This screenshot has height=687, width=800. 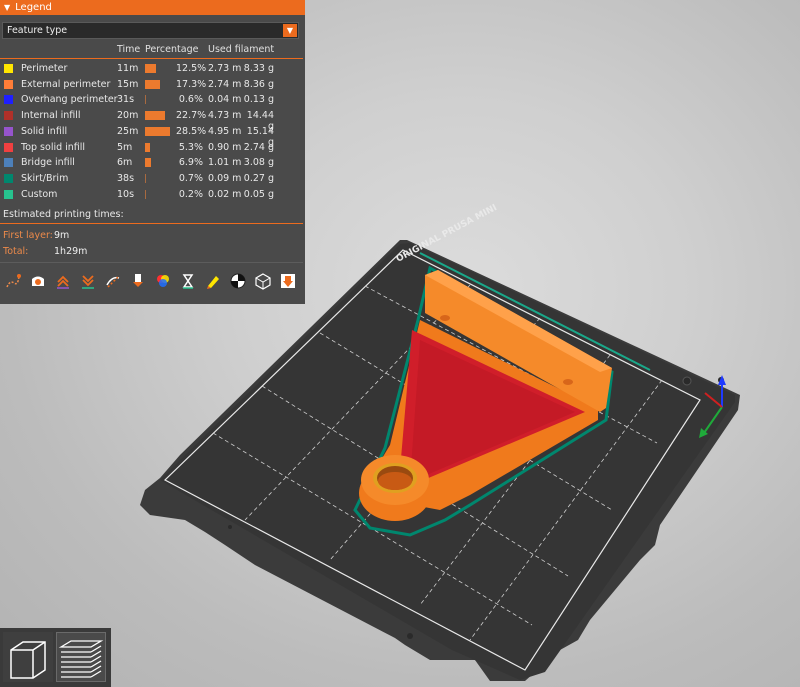 What do you see at coordinates (48, 163) in the screenshot?
I see `row-name: Bridge infill` at bounding box center [48, 163].